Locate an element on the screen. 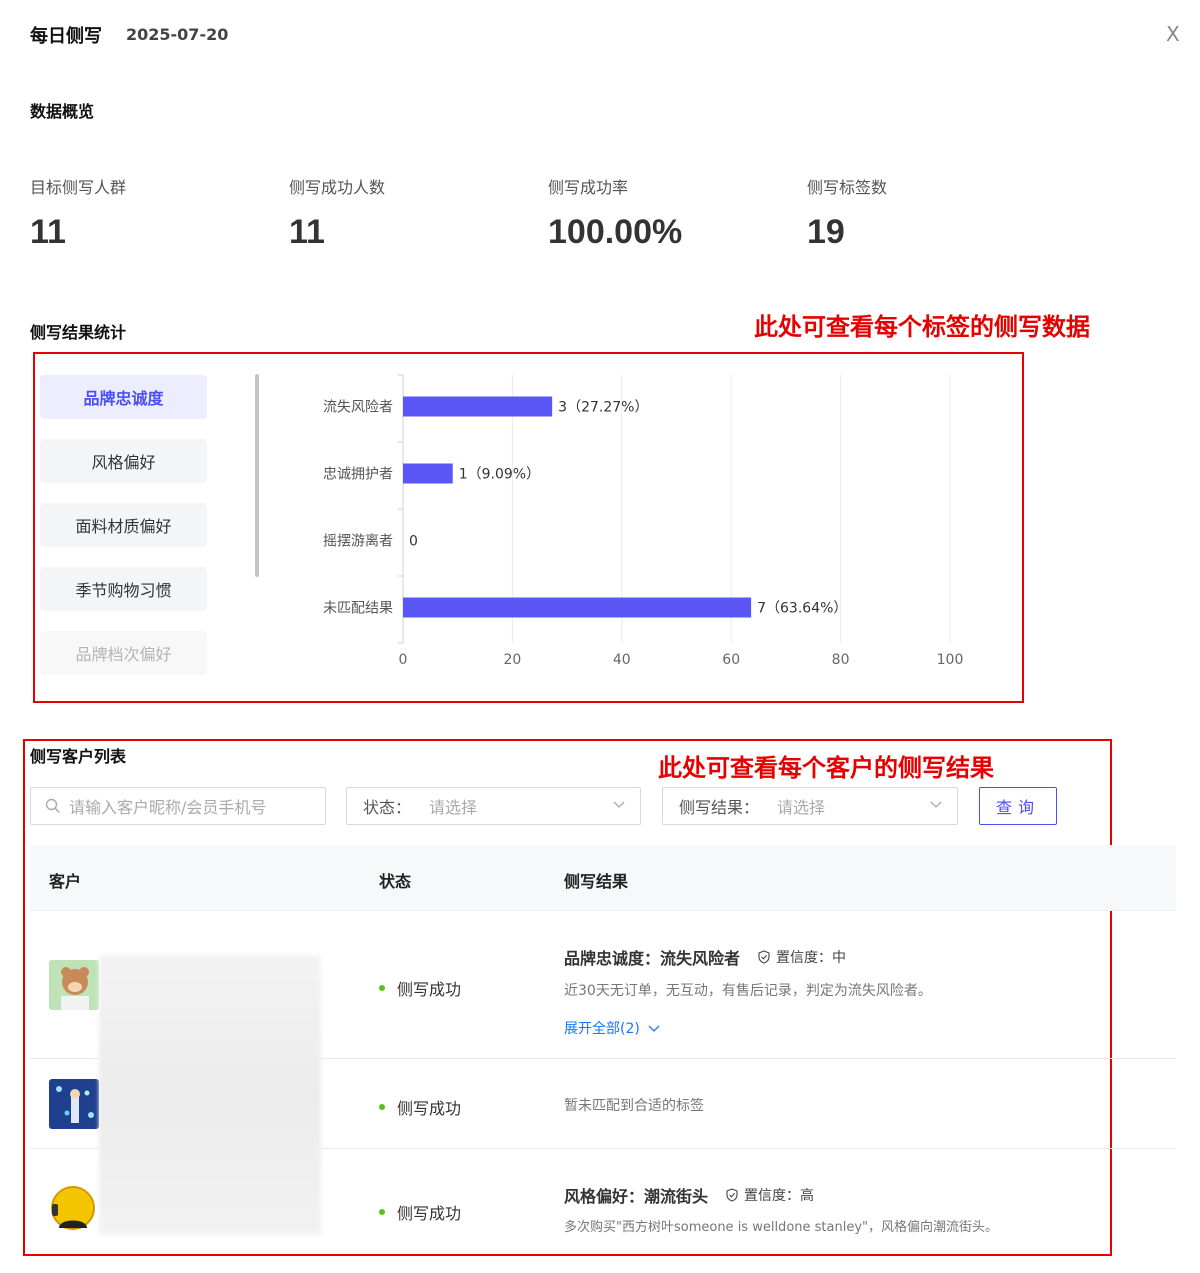 The width and height of the screenshot is (1200, 1273). report-date: 2025-07-20 is located at coordinates (177, 34).